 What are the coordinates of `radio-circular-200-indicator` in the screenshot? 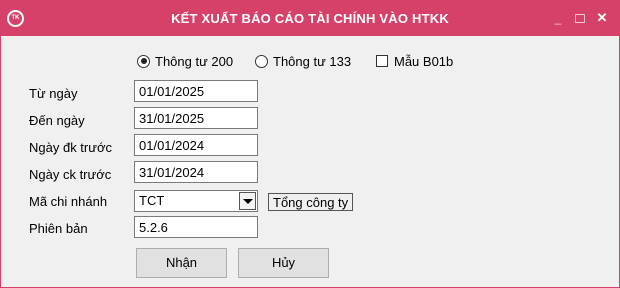 It's located at (143, 61).